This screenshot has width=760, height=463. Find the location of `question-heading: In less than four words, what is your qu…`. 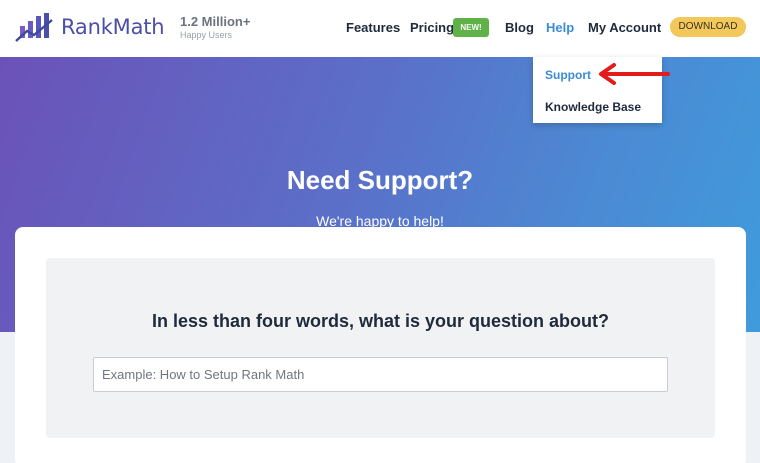

question-heading: In less than four words, what is your qu… is located at coordinates (380, 321).